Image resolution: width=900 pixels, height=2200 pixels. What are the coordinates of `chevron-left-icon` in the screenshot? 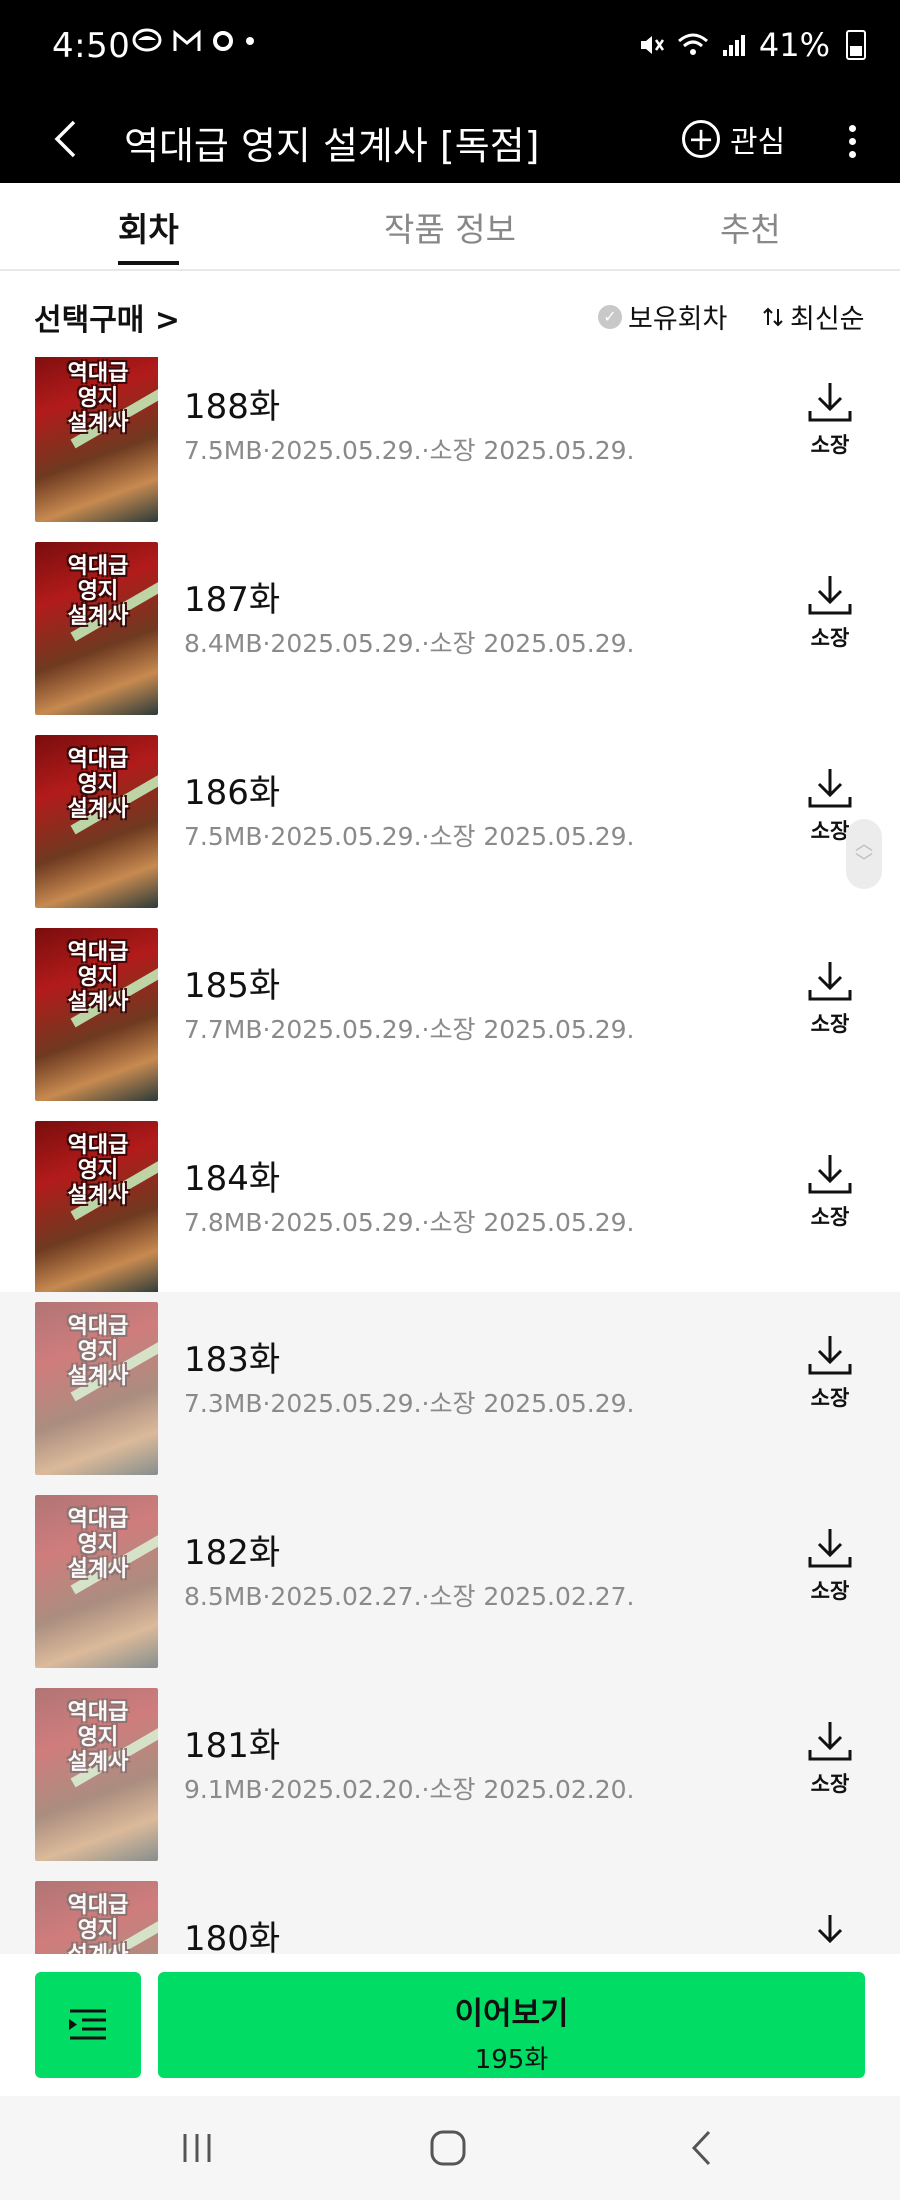 It's located at (65, 139).